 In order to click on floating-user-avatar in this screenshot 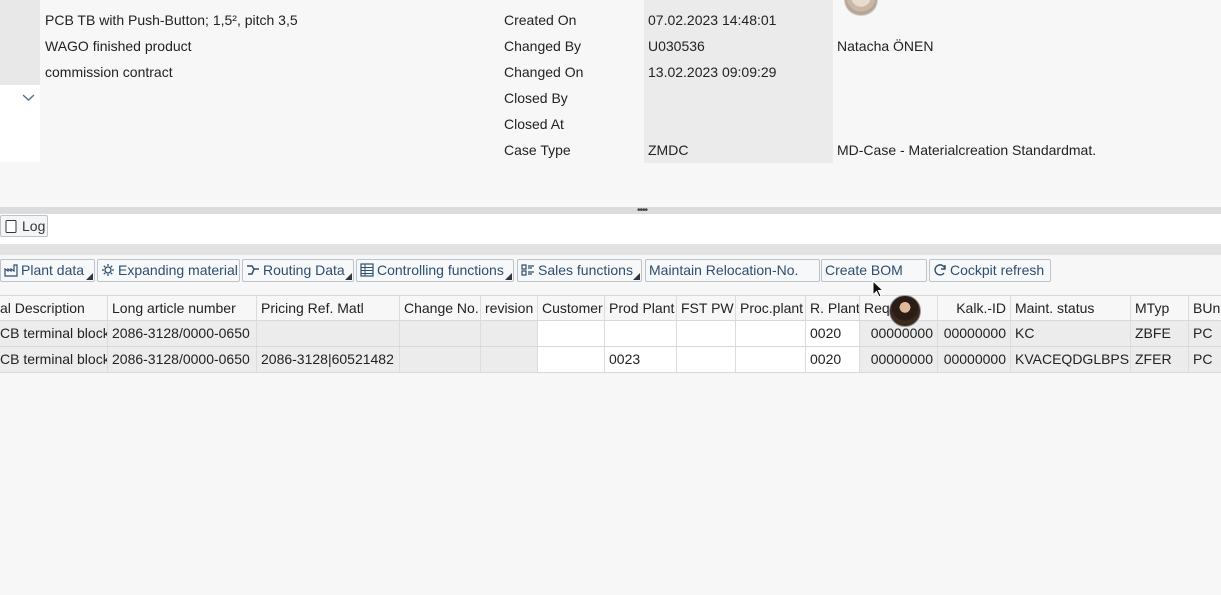, I will do `click(905, 311)`.